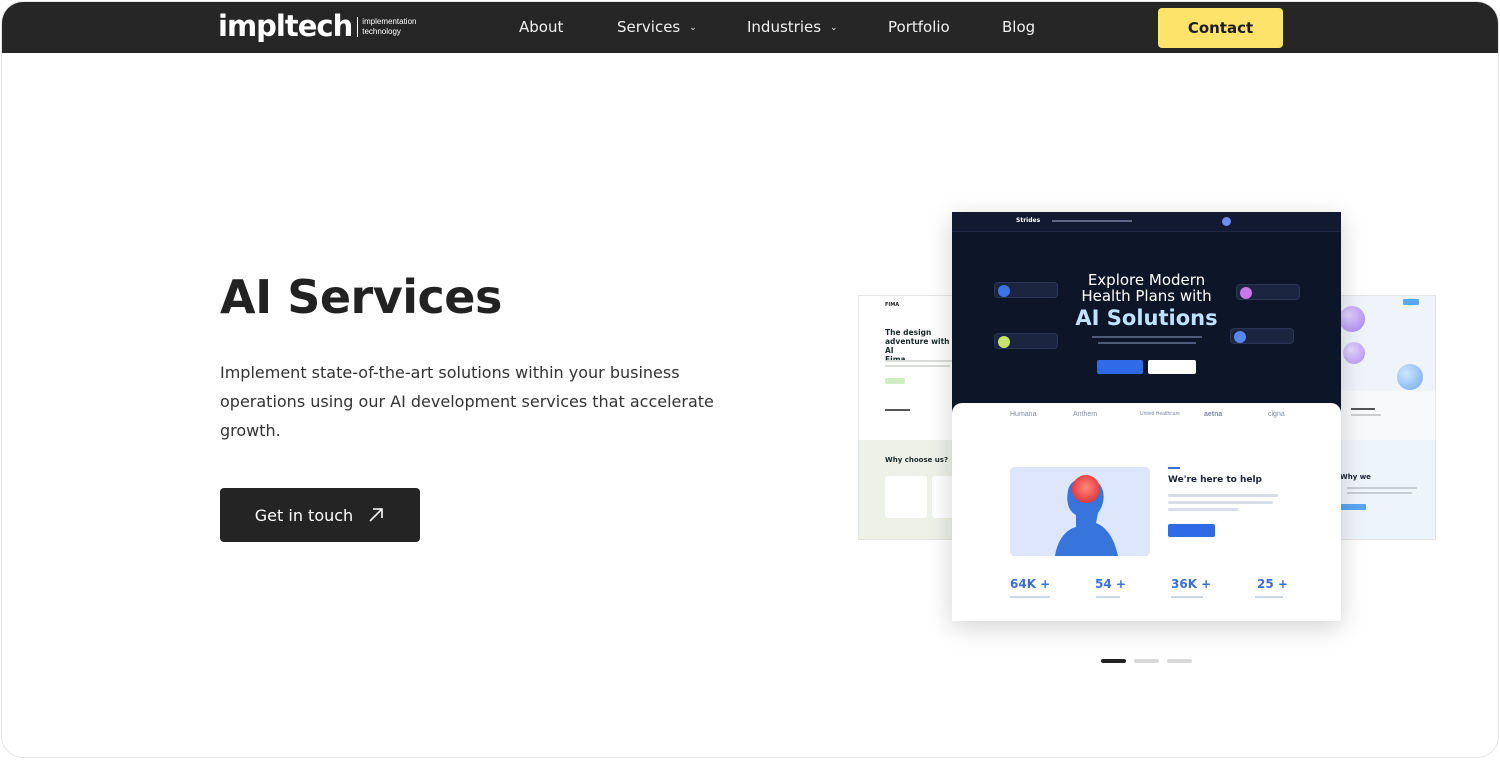 The image size is (1500, 760). Describe the element at coordinates (1220, 28) in the screenshot. I see `contact-button: Contact` at that location.